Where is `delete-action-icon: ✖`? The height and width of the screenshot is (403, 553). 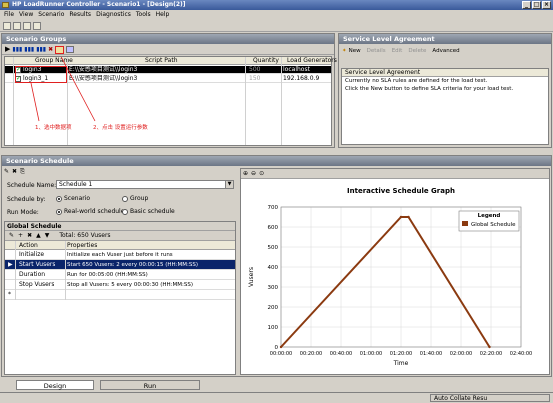
delete-action-icon: ✖ is located at coordinates (29, 235).